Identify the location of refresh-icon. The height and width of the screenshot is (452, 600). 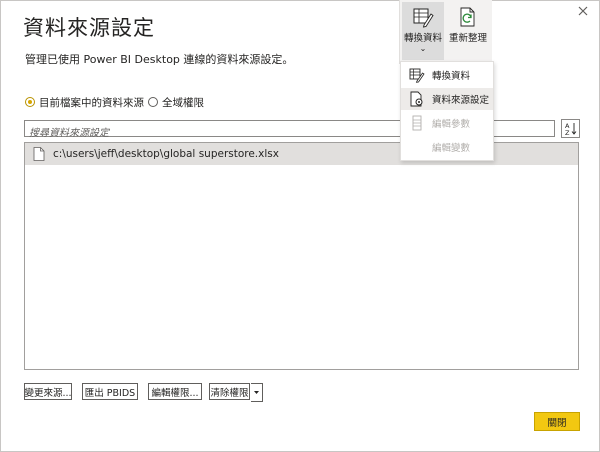
(467, 17).